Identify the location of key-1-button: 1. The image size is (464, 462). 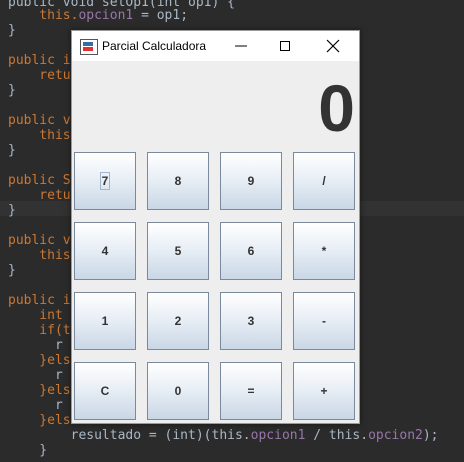
(105, 321).